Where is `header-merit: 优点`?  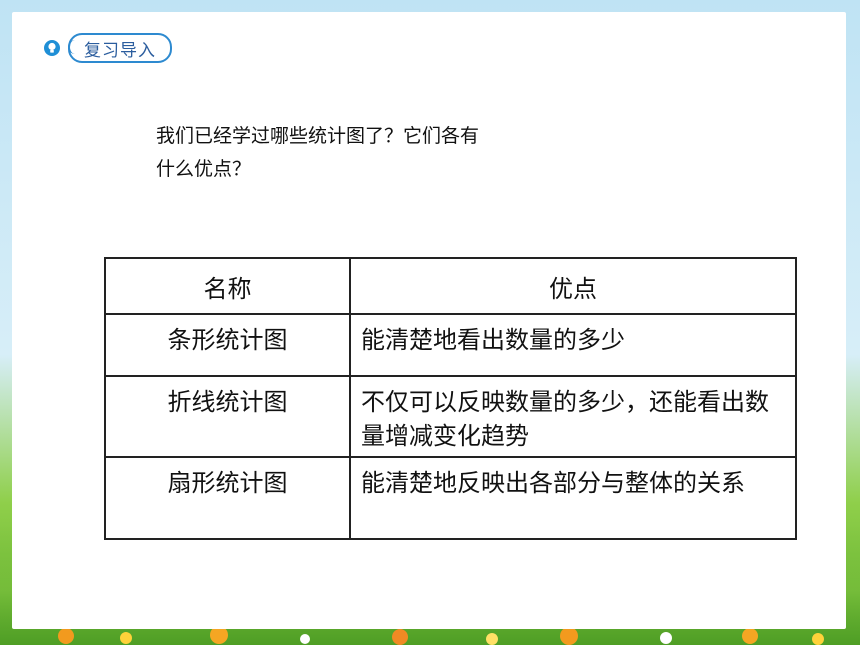
header-merit: 优点 is located at coordinates (573, 286).